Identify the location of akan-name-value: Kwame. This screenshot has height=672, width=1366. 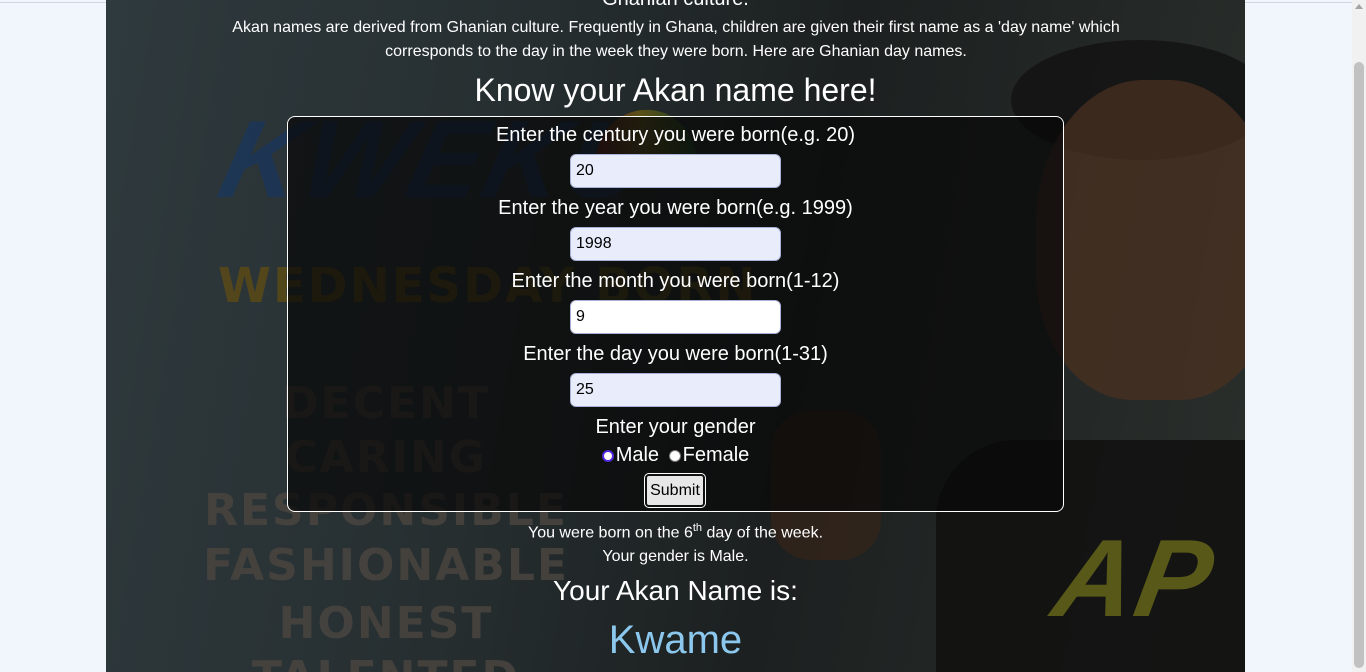
(675, 640).